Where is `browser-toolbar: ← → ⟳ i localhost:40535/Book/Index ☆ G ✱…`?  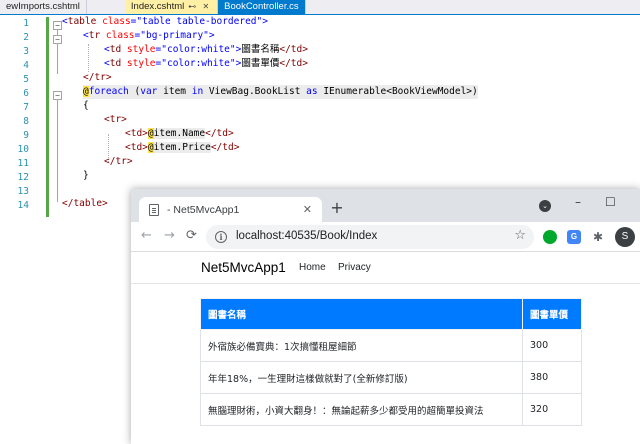 browser-toolbar: ← → ⟳ i localhost:40535/Book/Index ☆ G ✱… is located at coordinates (385, 237).